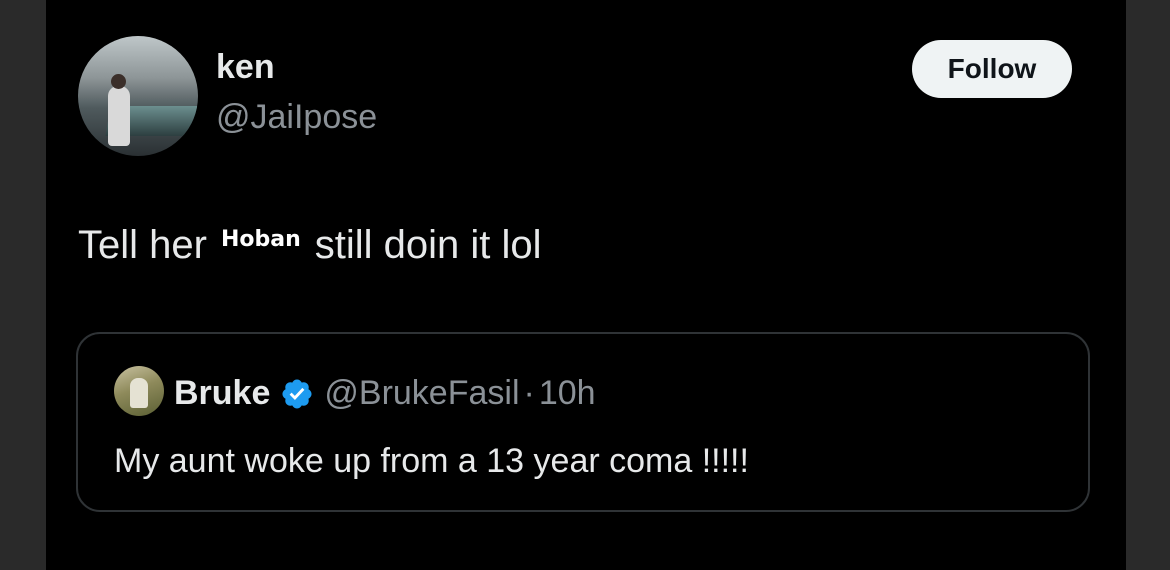  I want to click on quoted-avatar-person, so click(139, 393).